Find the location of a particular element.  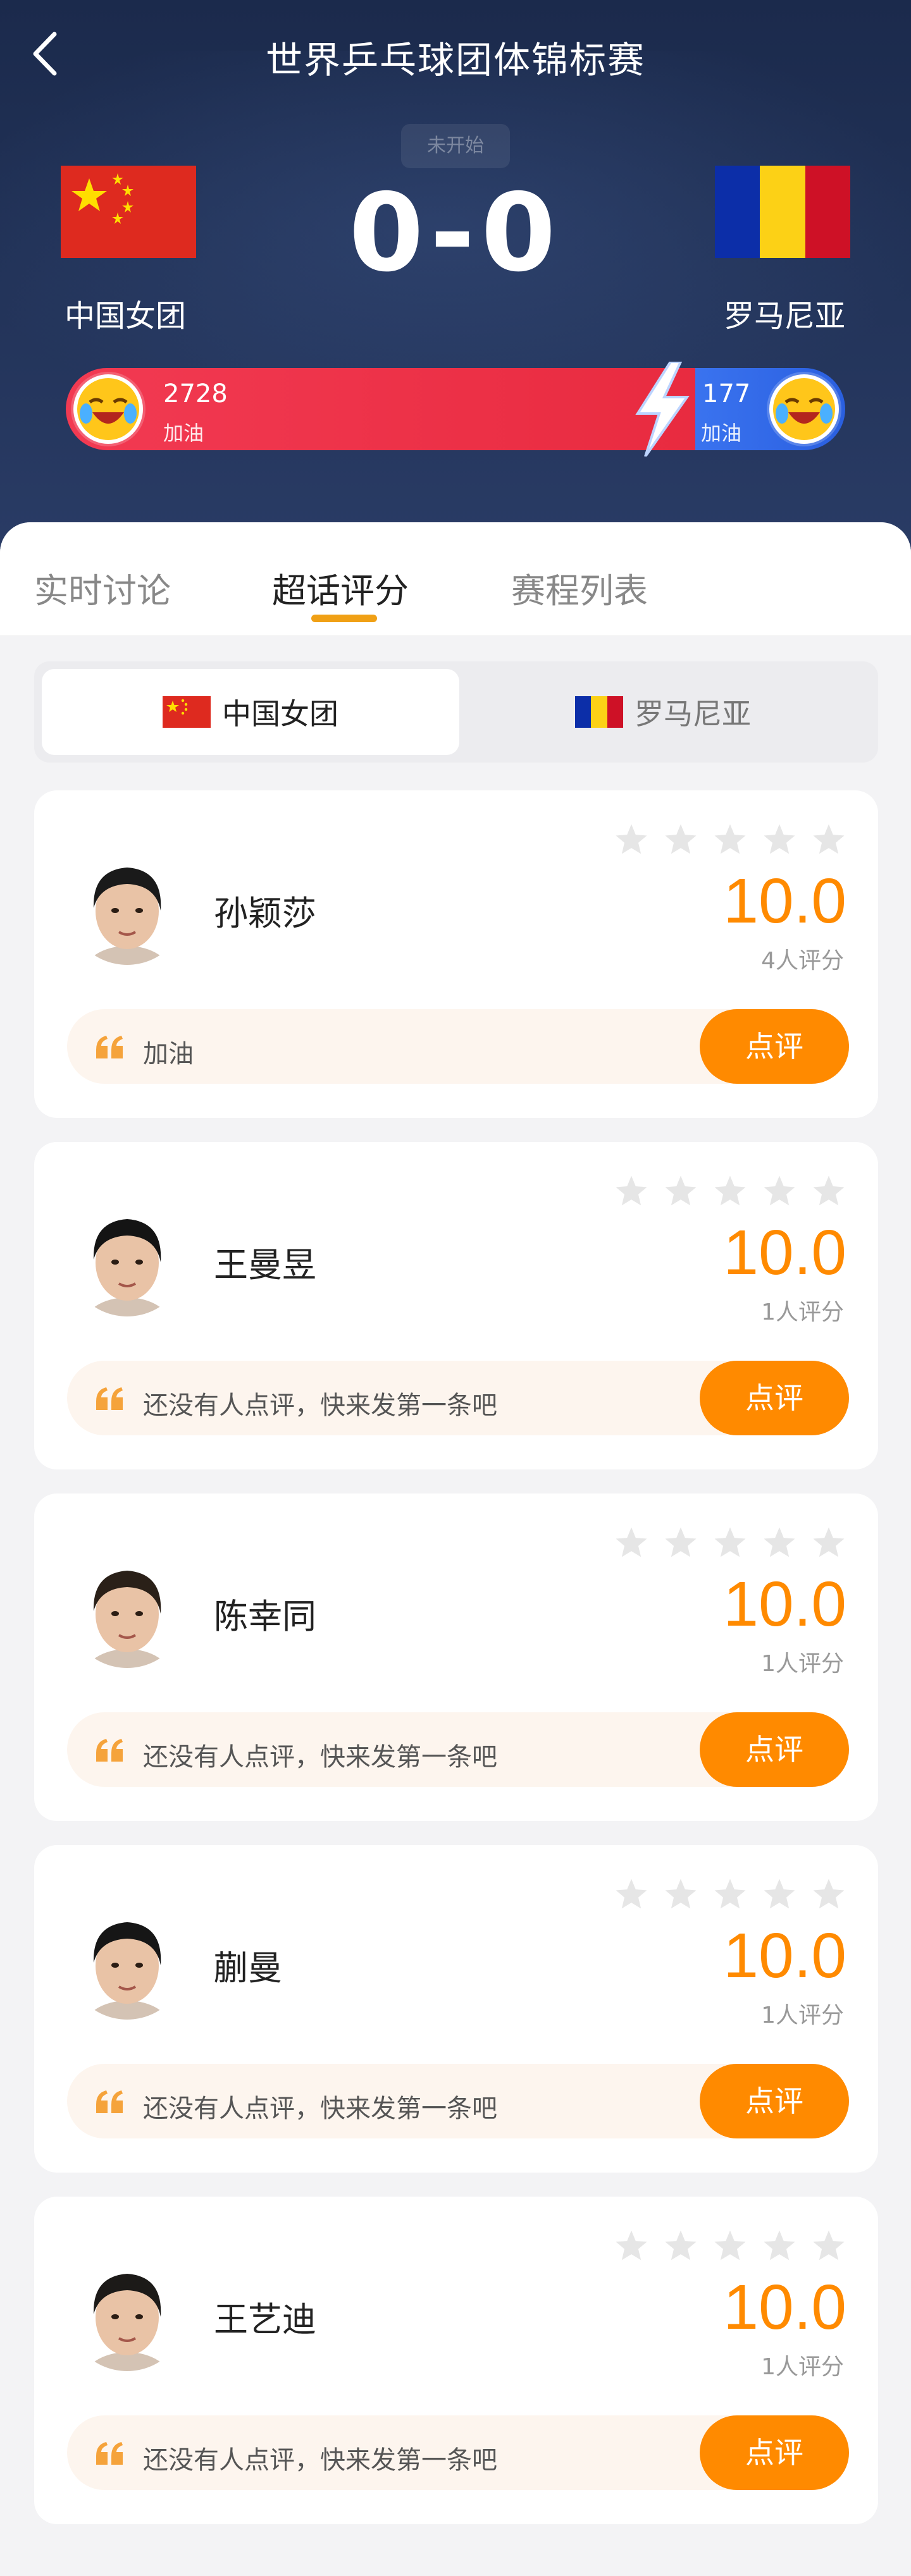

away-cheer-button is located at coordinates (804, 409).